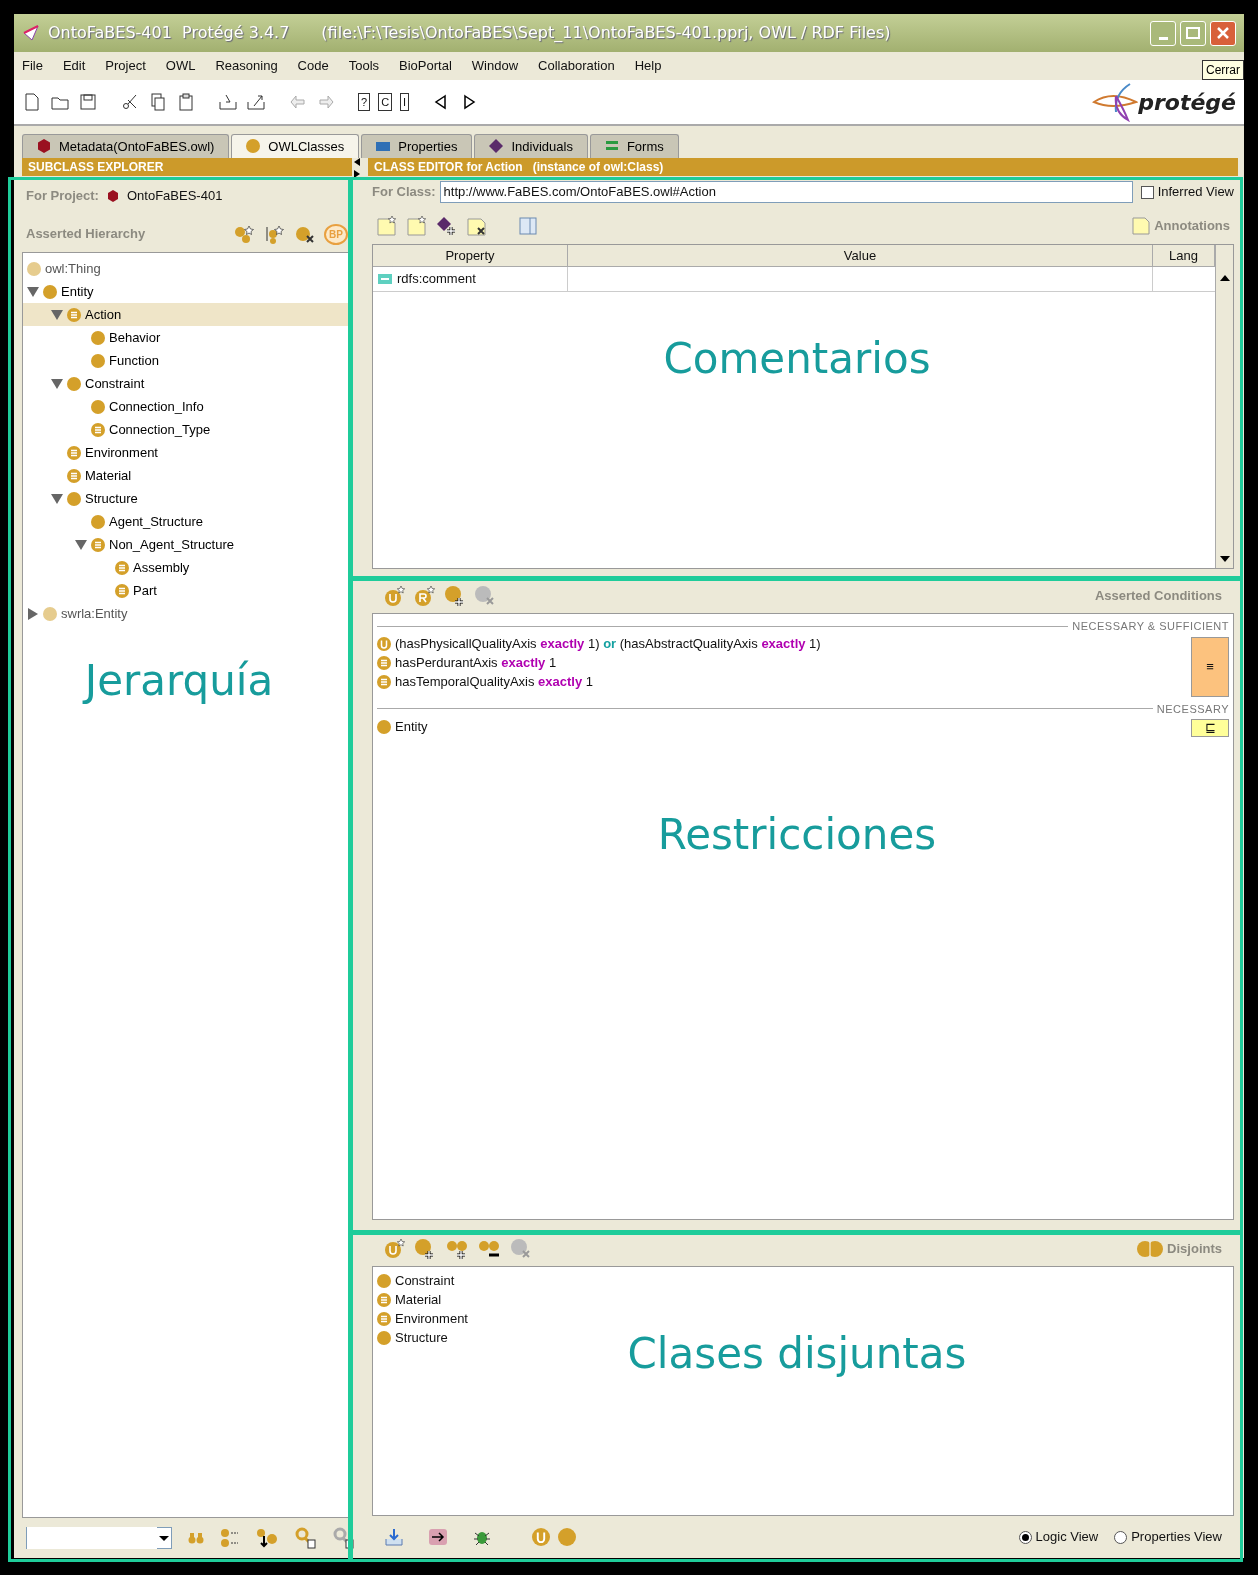 The width and height of the screenshot is (1258, 1575). I want to click on create-restriction-icon, so click(425, 596).